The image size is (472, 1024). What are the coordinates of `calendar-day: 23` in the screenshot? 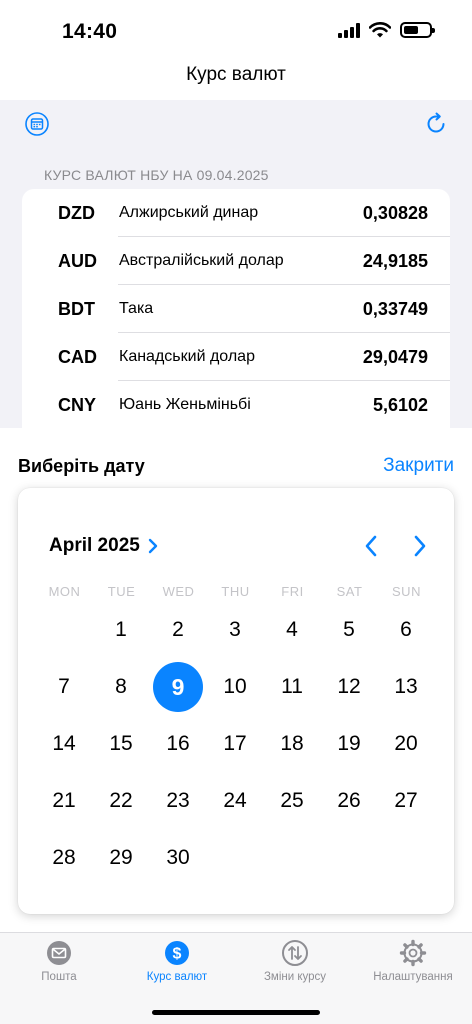 It's located at (178, 801).